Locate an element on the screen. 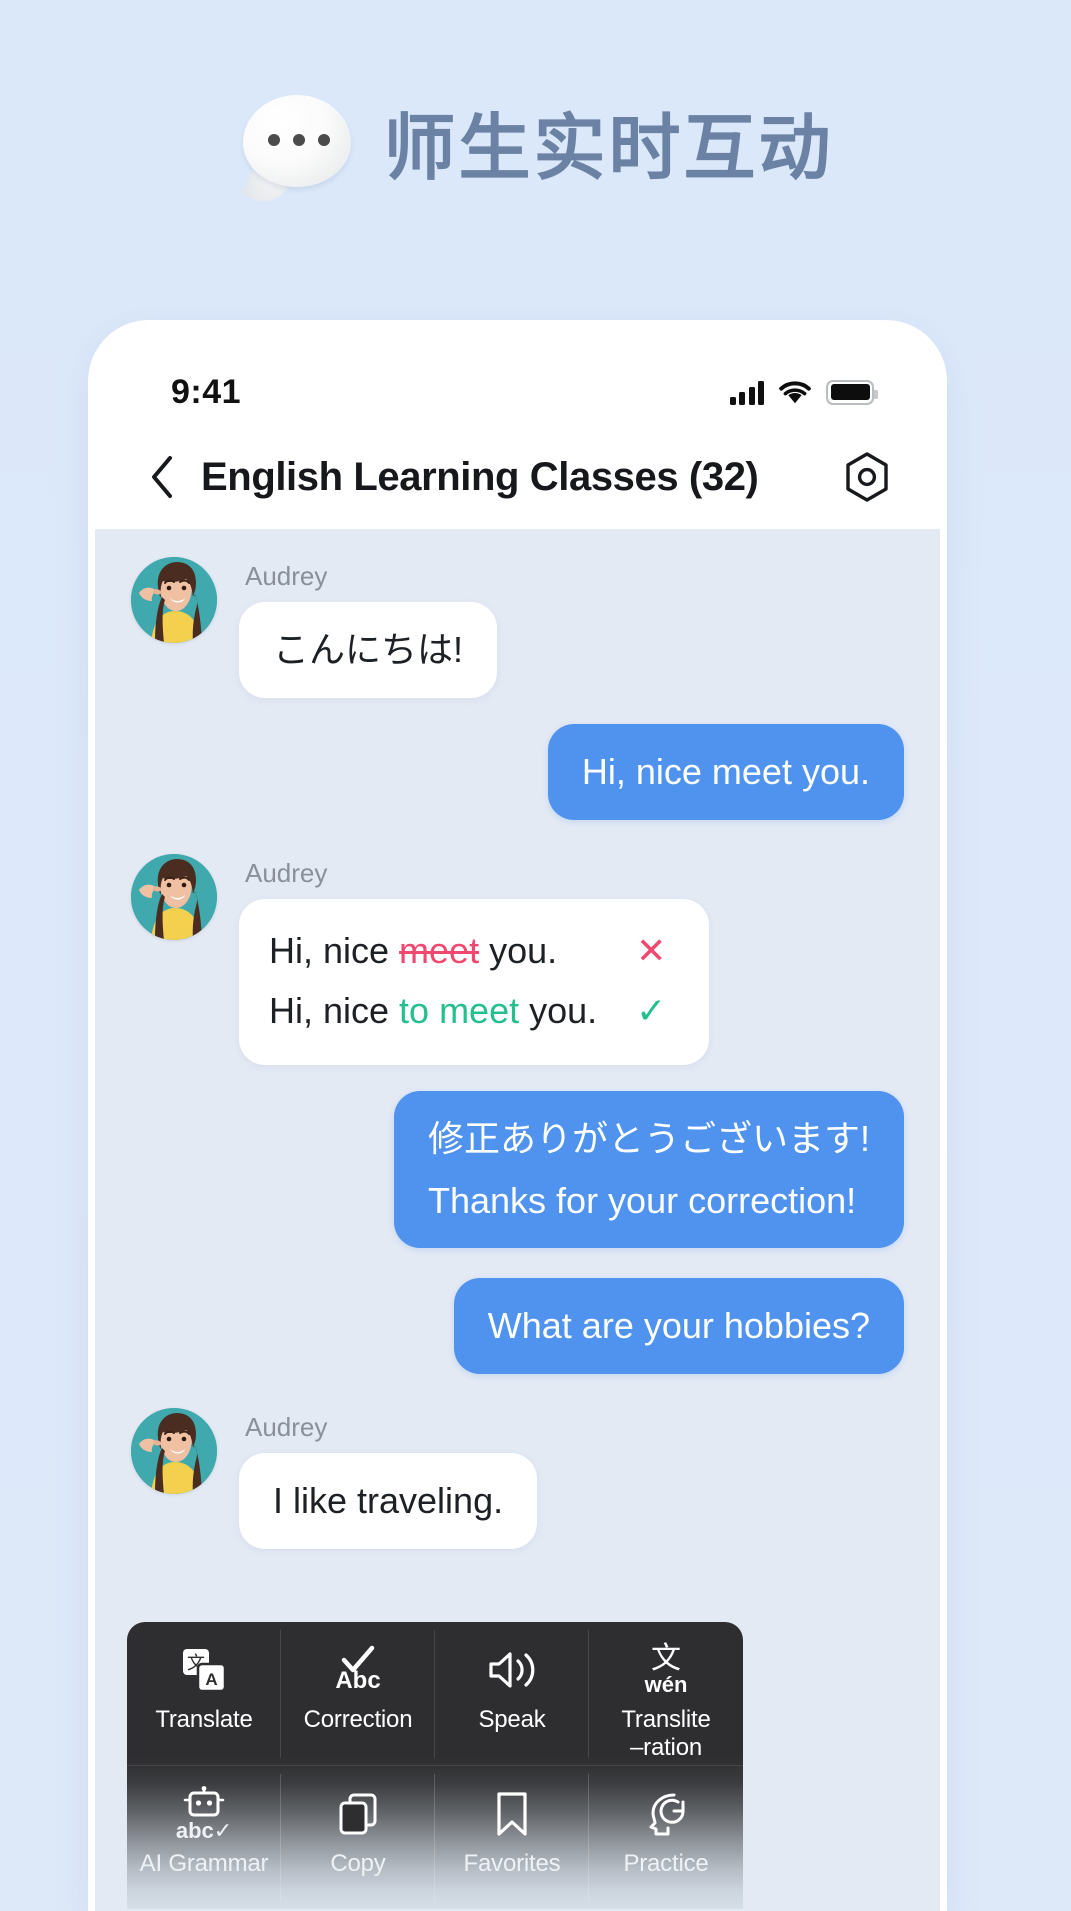 The width and height of the screenshot is (1071, 1911). status-time: 9:41 is located at coordinates (206, 391).